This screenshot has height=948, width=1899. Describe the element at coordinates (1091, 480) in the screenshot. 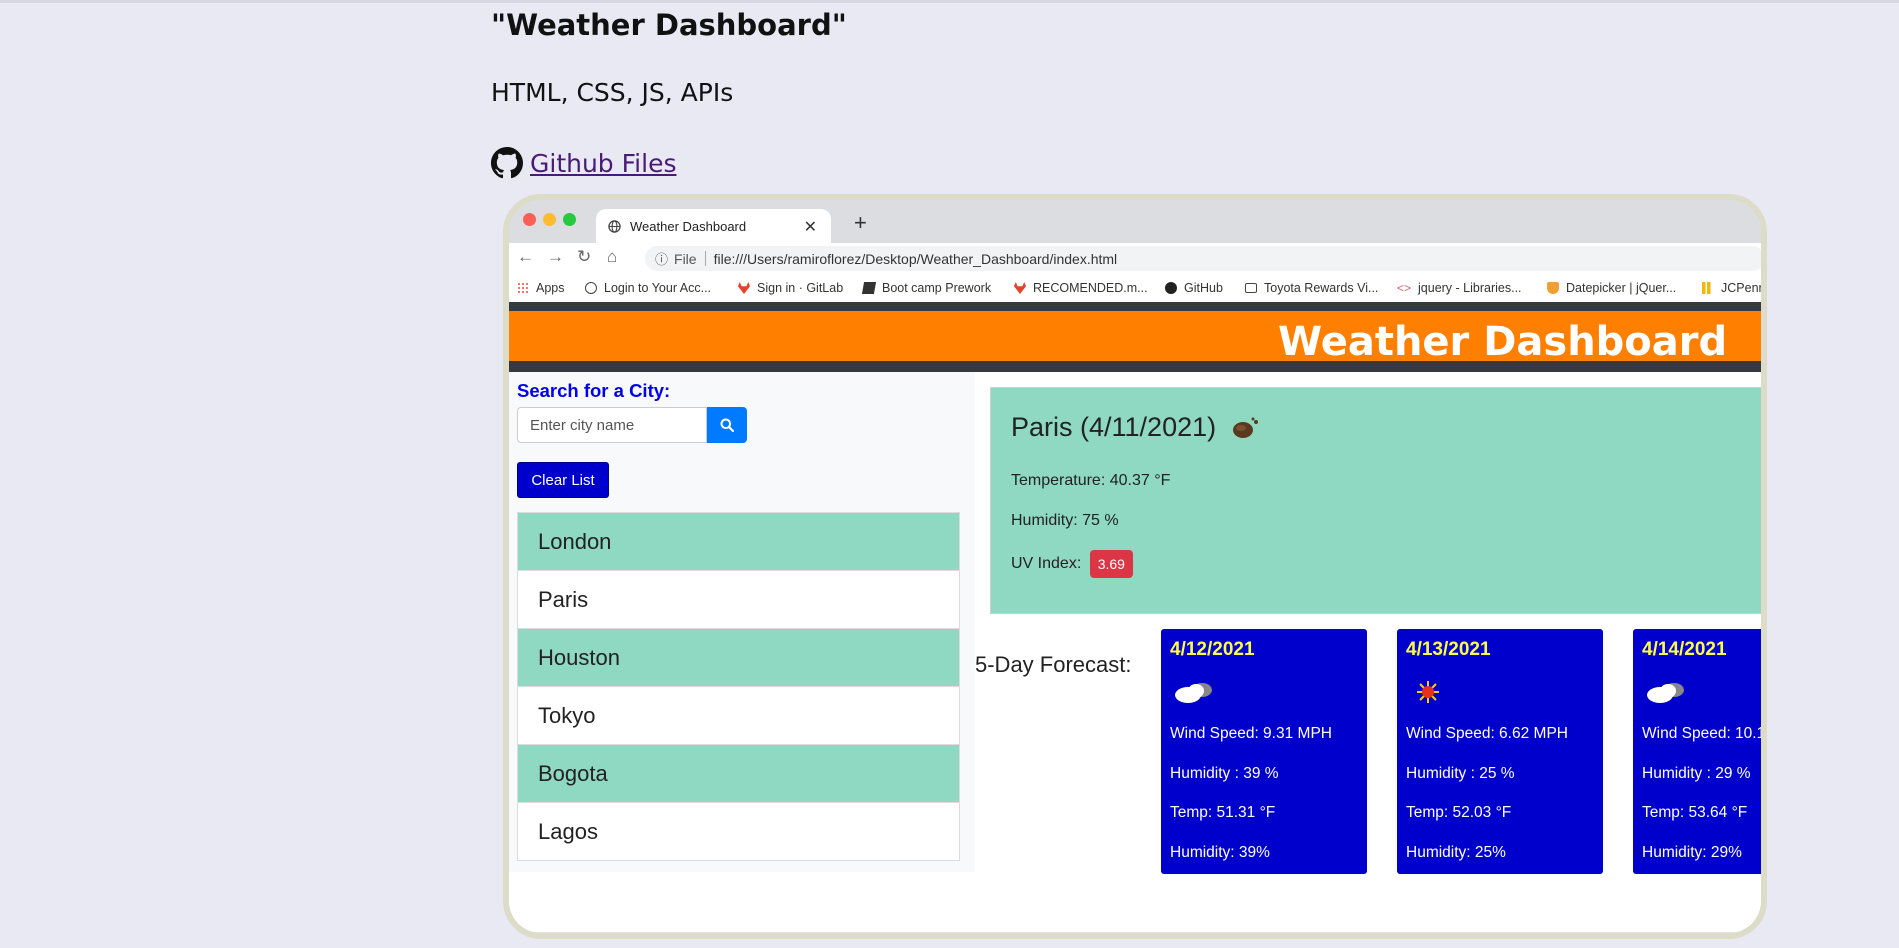

I see `current-temperature: Temperature: 40.37 °F` at that location.